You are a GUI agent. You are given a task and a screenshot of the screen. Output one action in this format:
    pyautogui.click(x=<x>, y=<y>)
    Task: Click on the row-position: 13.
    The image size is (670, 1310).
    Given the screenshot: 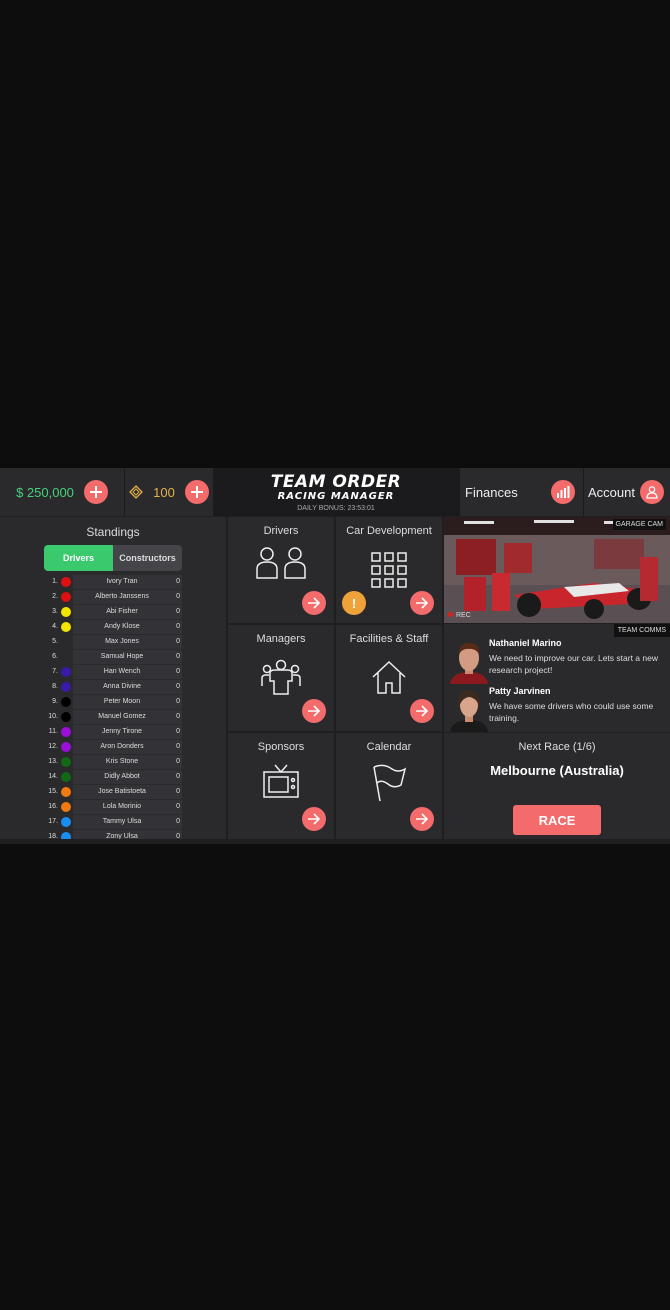 What is the action you would take?
    pyautogui.click(x=53, y=761)
    